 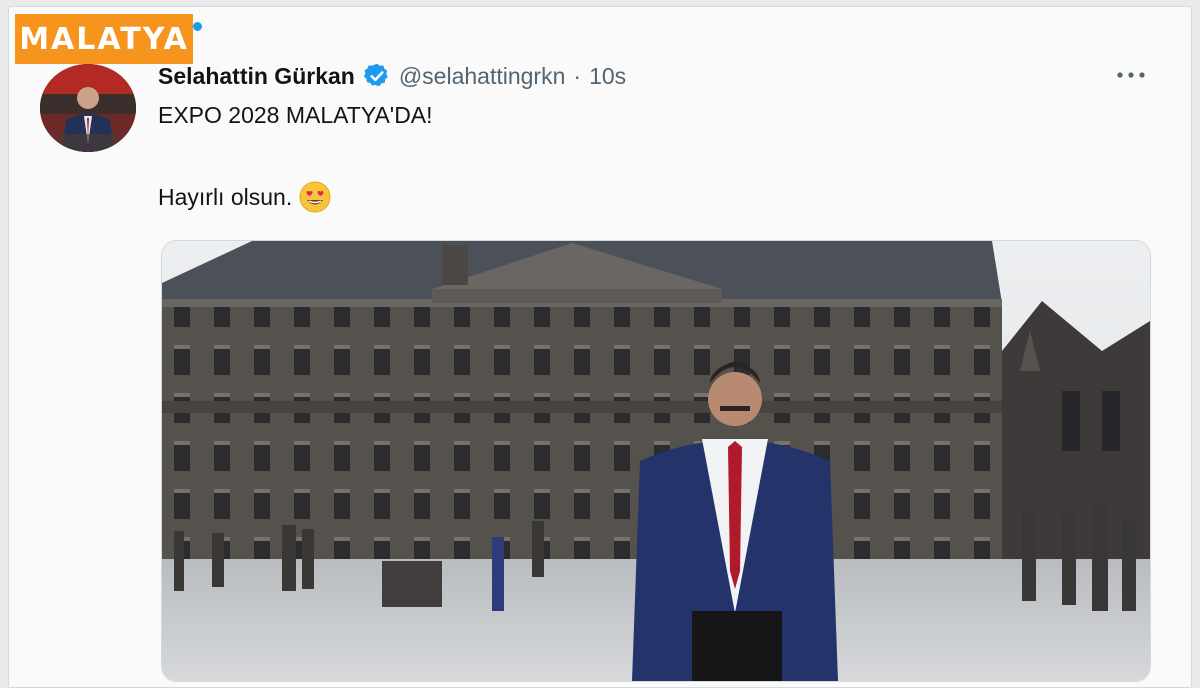 What do you see at coordinates (377, 76) in the screenshot?
I see `verified-badge-icon` at bounding box center [377, 76].